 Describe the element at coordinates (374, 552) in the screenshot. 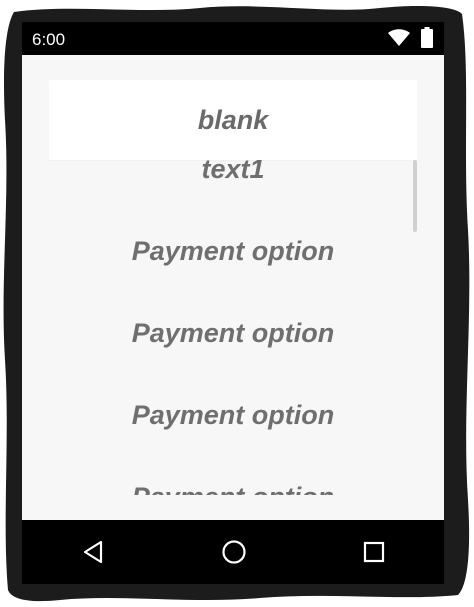

I see `recents-icon` at that location.